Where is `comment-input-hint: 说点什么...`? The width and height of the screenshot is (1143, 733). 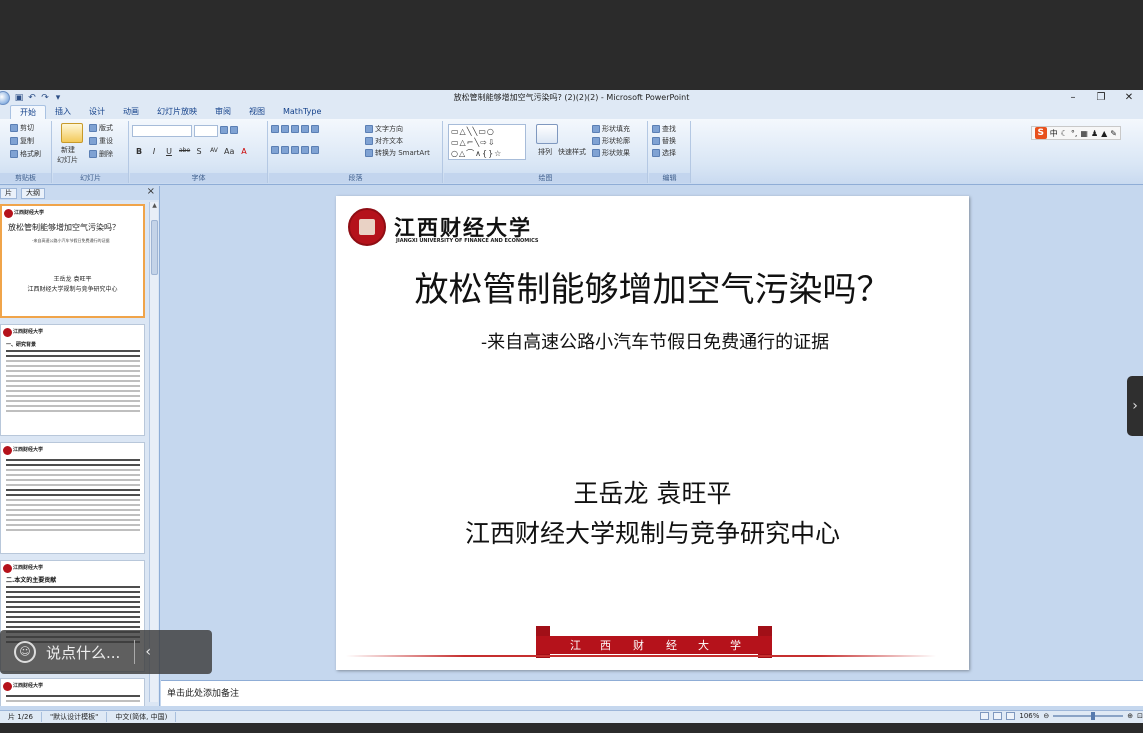
comment-input-hint: 说点什么... is located at coordinates (83, 652).